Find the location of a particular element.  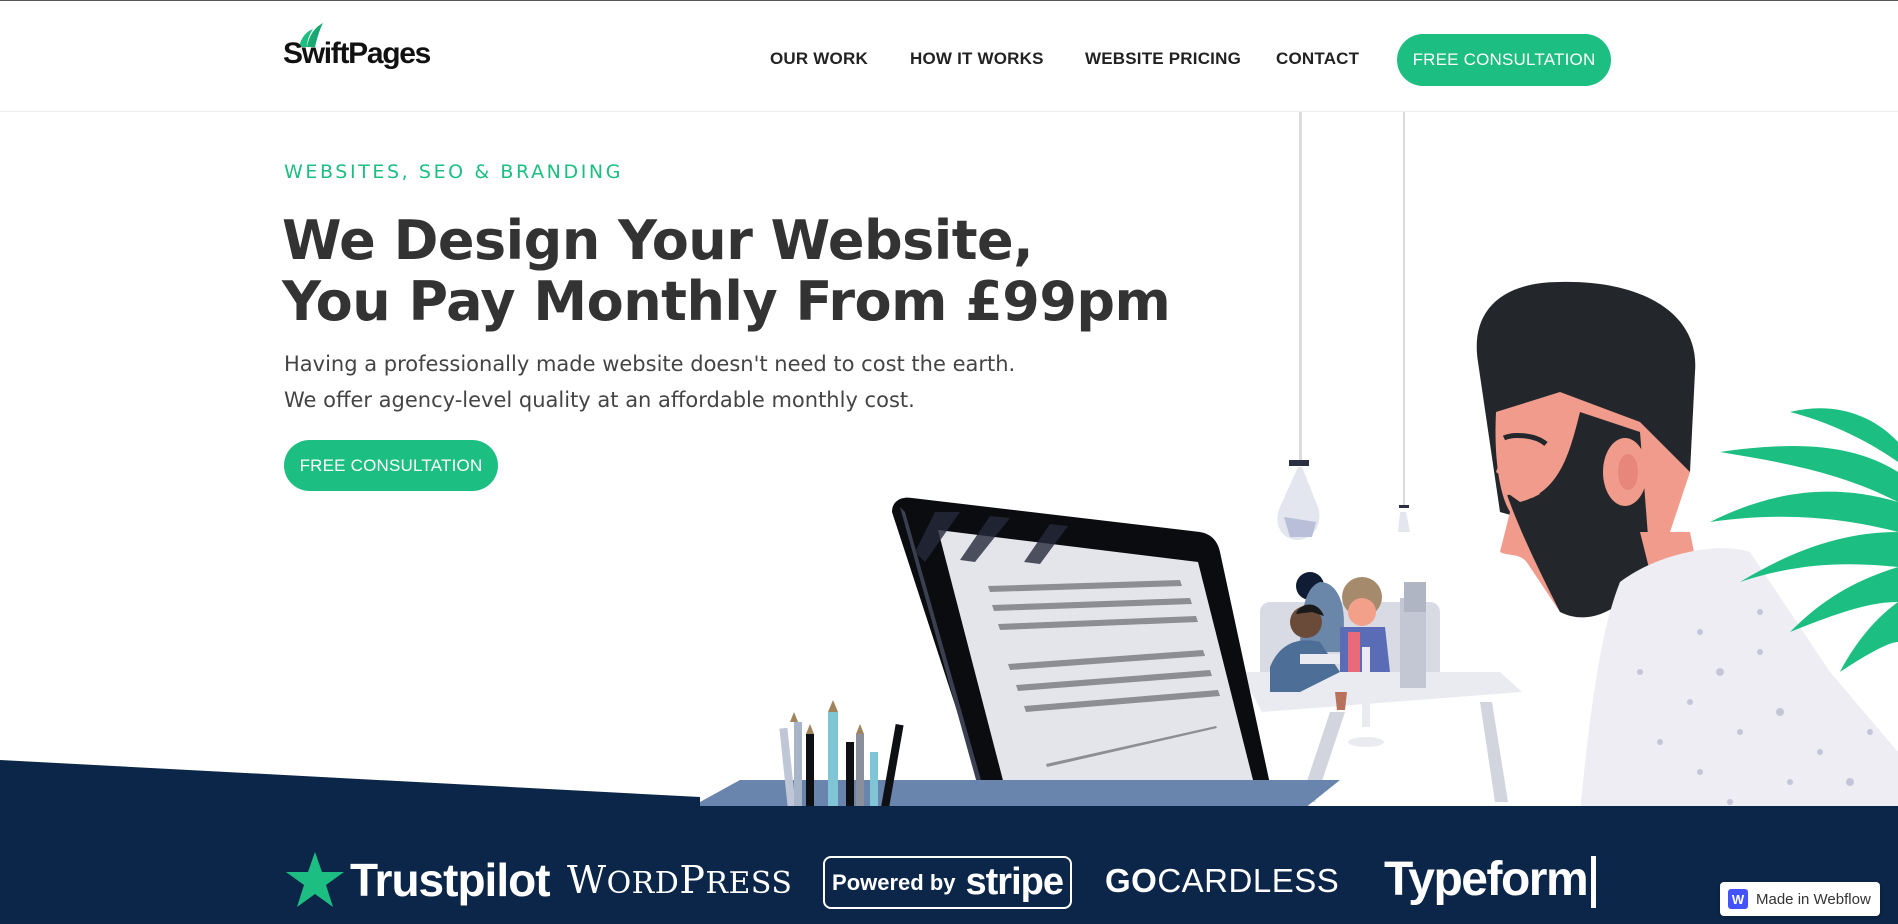

typeform-logo: Typeform is located at coordinates (1490, 880).